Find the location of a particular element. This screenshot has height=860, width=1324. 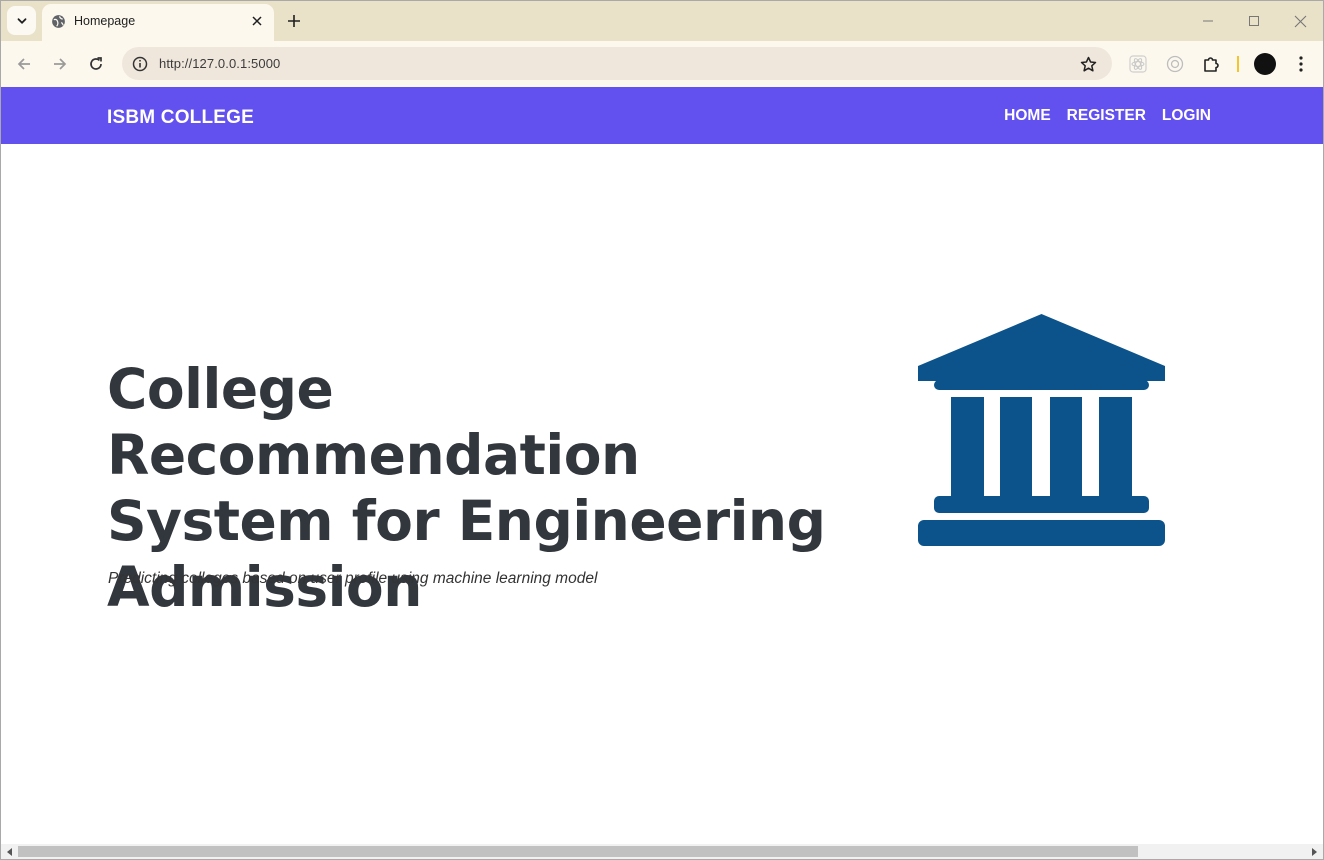

back-button is located at coordinates (24, 64).